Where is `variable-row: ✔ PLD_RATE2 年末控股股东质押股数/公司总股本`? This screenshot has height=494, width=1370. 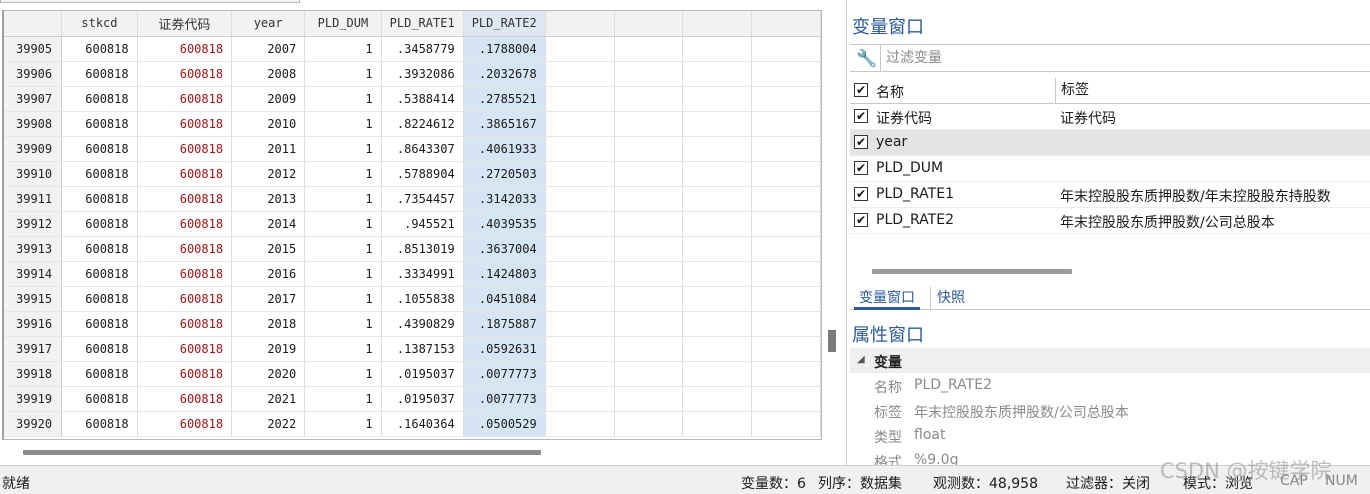
variable-row: ✔ PLD_RATE2 年末控股股东质押股数/公司总股本 is located at coordinates (1110, 221).